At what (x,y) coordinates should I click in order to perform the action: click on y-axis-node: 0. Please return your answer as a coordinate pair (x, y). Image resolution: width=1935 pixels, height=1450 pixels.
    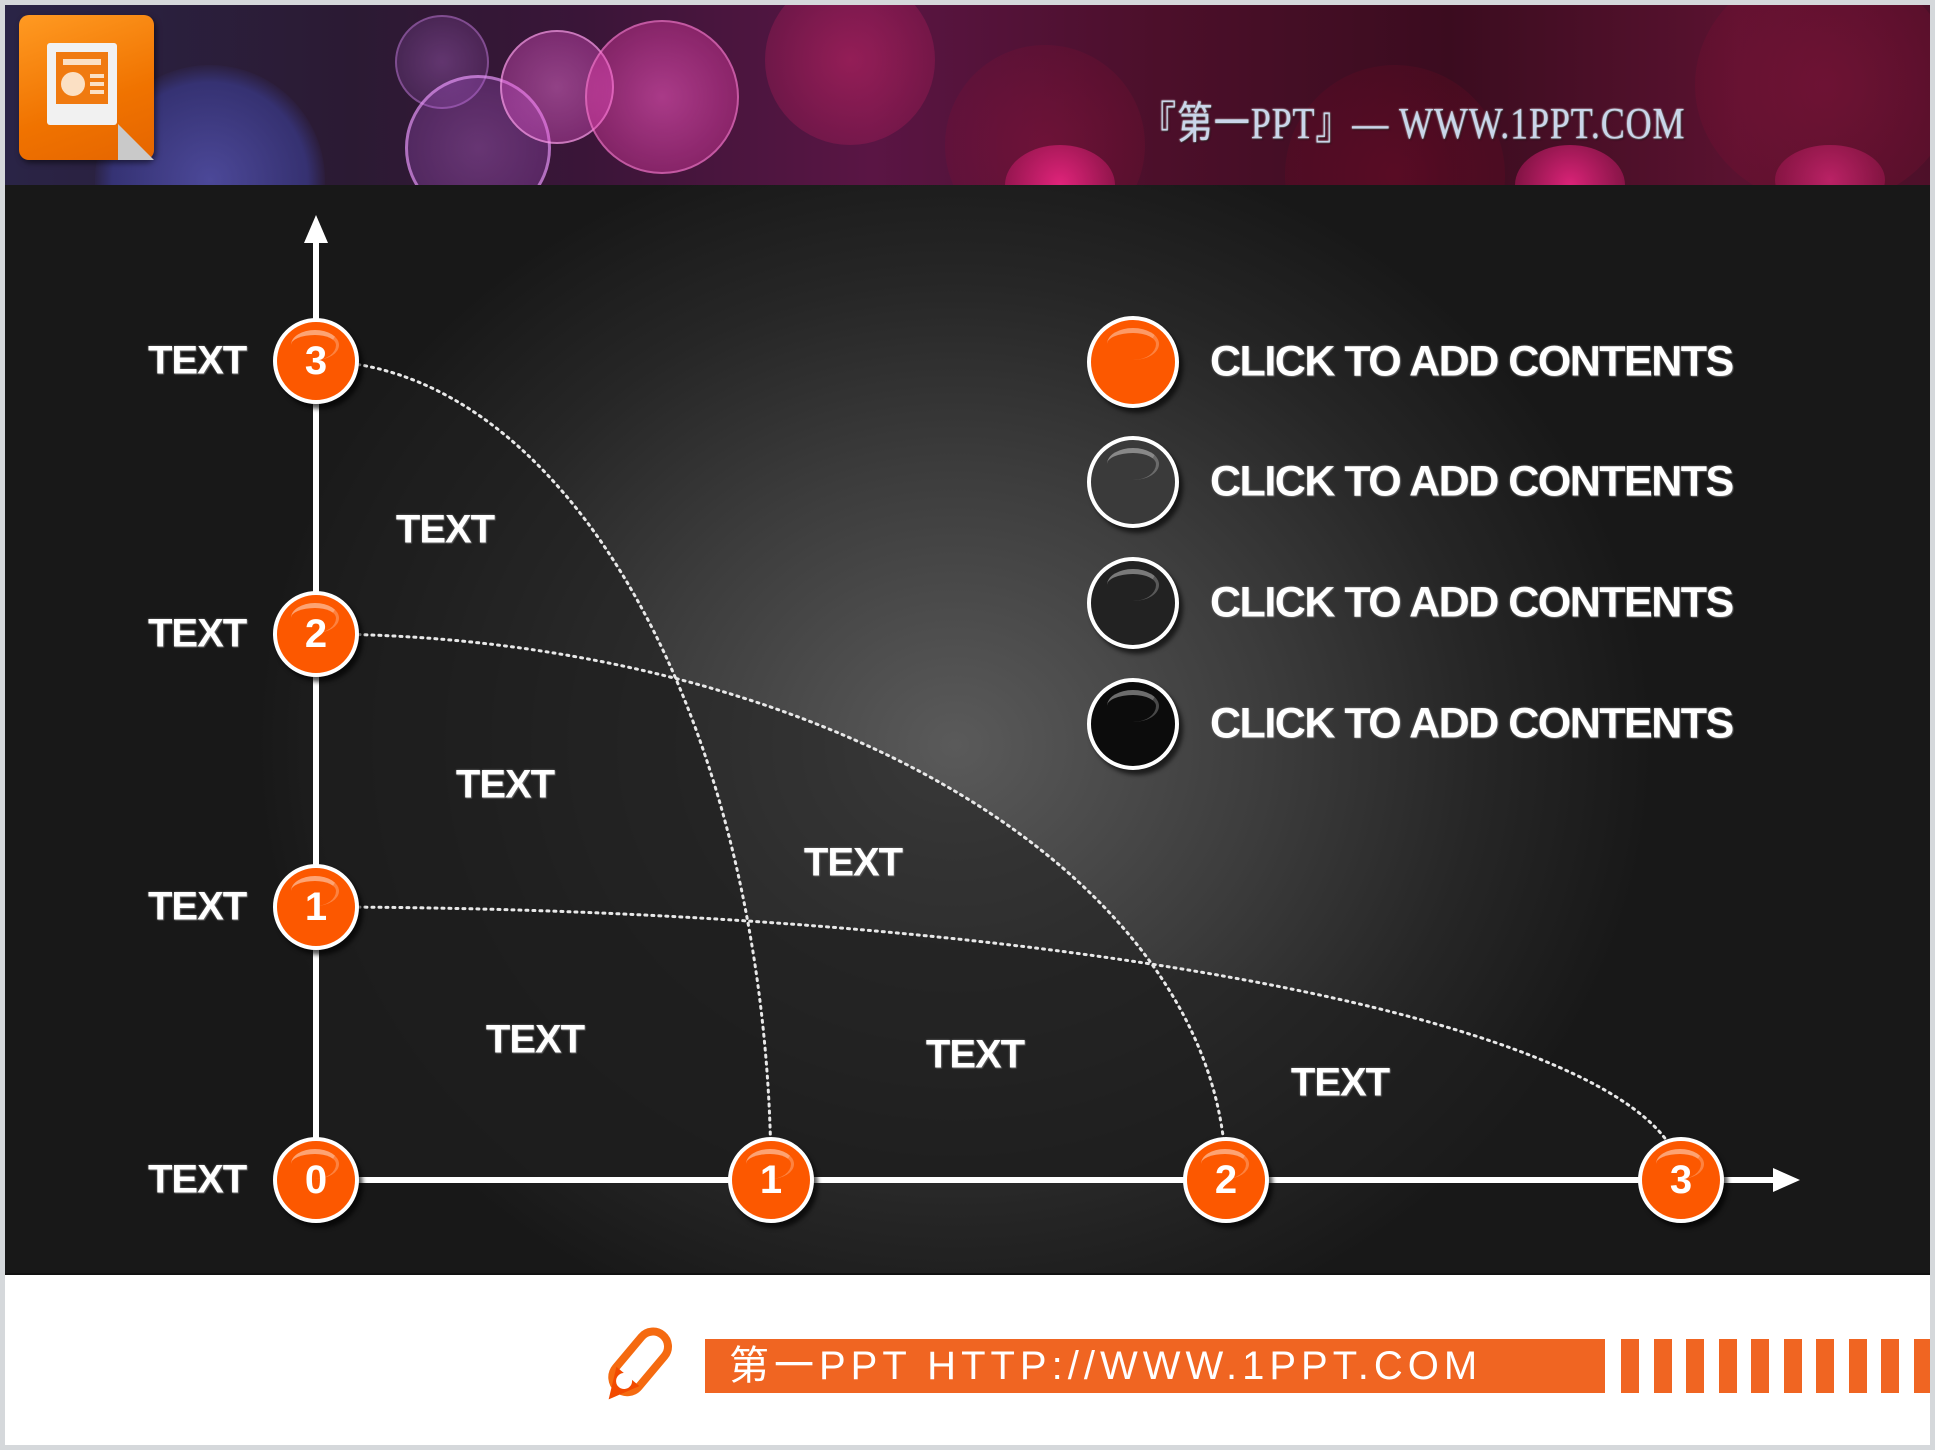
    Looking at the image, I should click on (316, 1180).